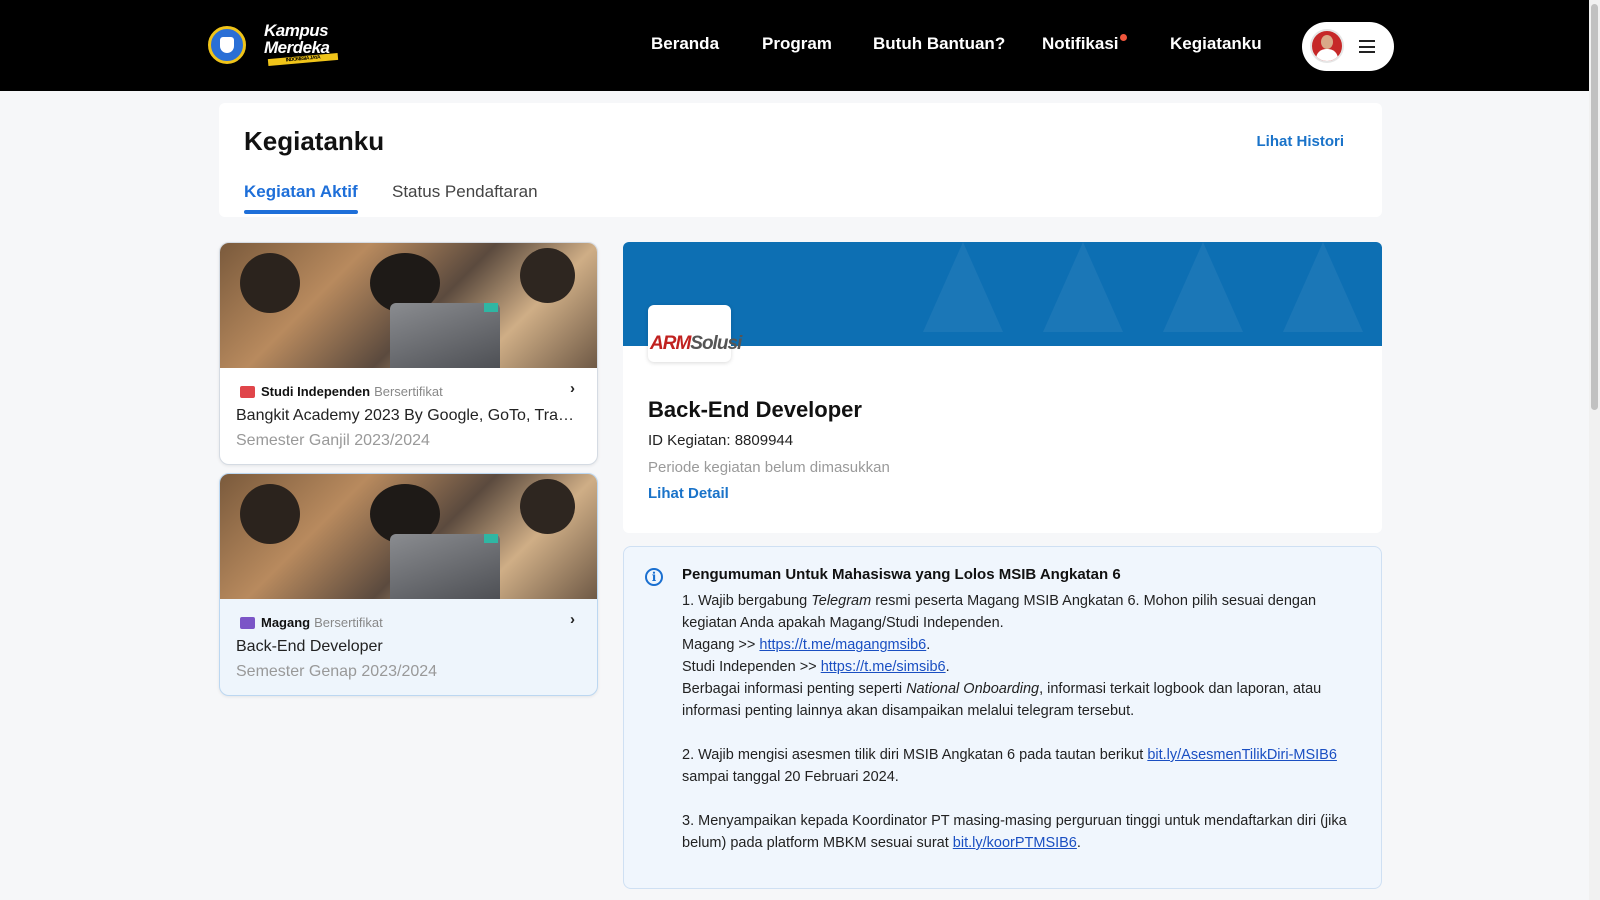 This screenshot has height=900, width=1600. What do you see at coordinates (227, 45) in the screenshot?
I see `tut-wuri-handayani-logo` at bounding box center [227, 45].